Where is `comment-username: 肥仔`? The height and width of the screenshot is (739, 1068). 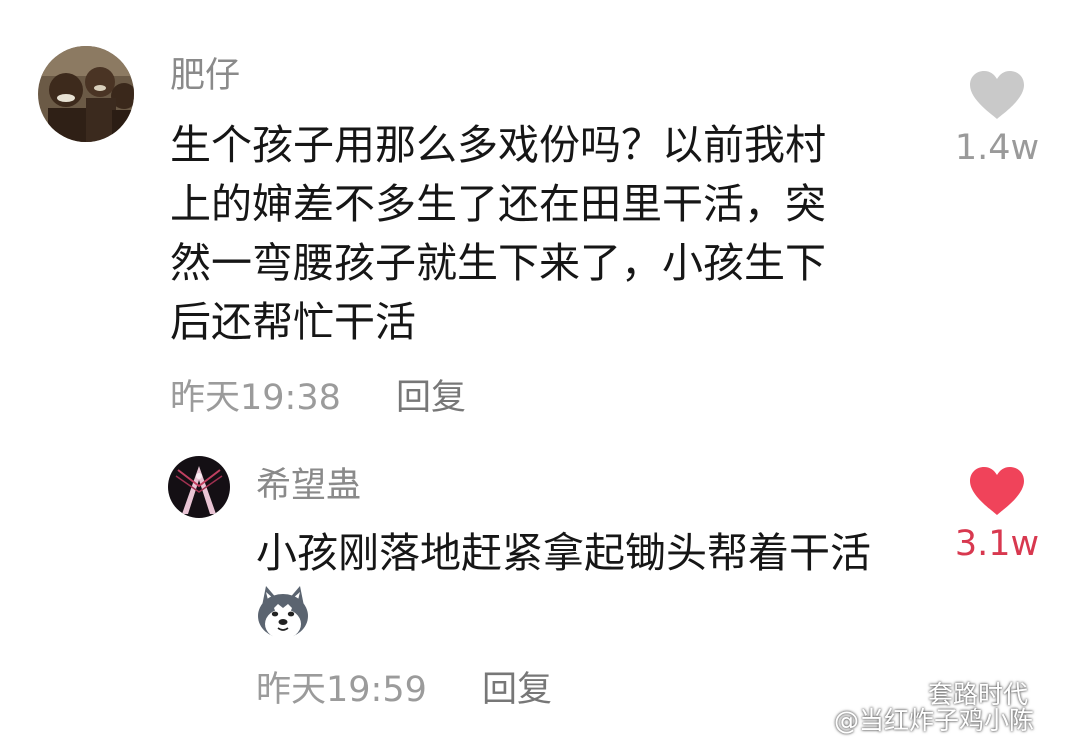 comment-username: 肥仔 is located at coordinates (205, 76).